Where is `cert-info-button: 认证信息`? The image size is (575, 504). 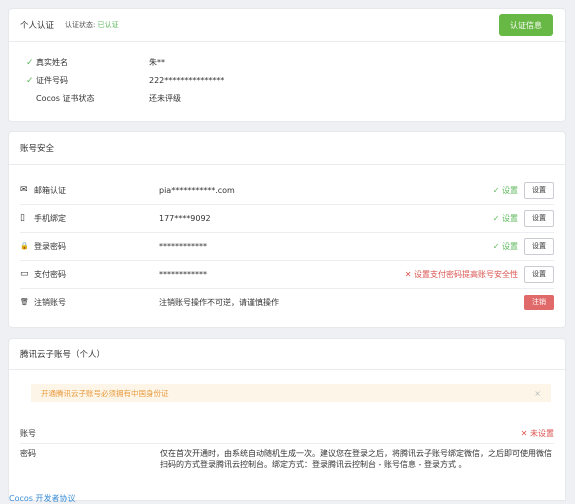 cert-info-button: 认证信息 is located at coordinates (526, 25).